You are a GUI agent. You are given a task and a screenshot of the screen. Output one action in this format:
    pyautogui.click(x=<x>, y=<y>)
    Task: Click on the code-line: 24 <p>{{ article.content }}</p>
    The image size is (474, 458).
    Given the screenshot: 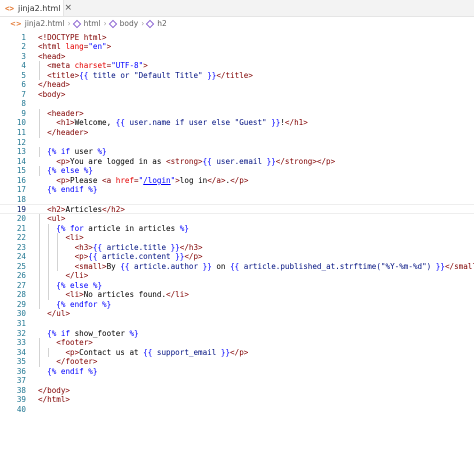 What is the action you would take?
    pyautogui.click(x=237, y=257)
    